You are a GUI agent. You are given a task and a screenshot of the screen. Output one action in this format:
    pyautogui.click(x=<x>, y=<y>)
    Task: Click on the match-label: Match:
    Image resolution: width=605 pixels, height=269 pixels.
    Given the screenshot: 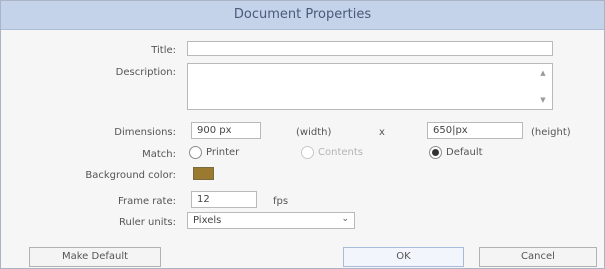 What is the action you would take?
    pyautogui.click(x=159, y=154)
    